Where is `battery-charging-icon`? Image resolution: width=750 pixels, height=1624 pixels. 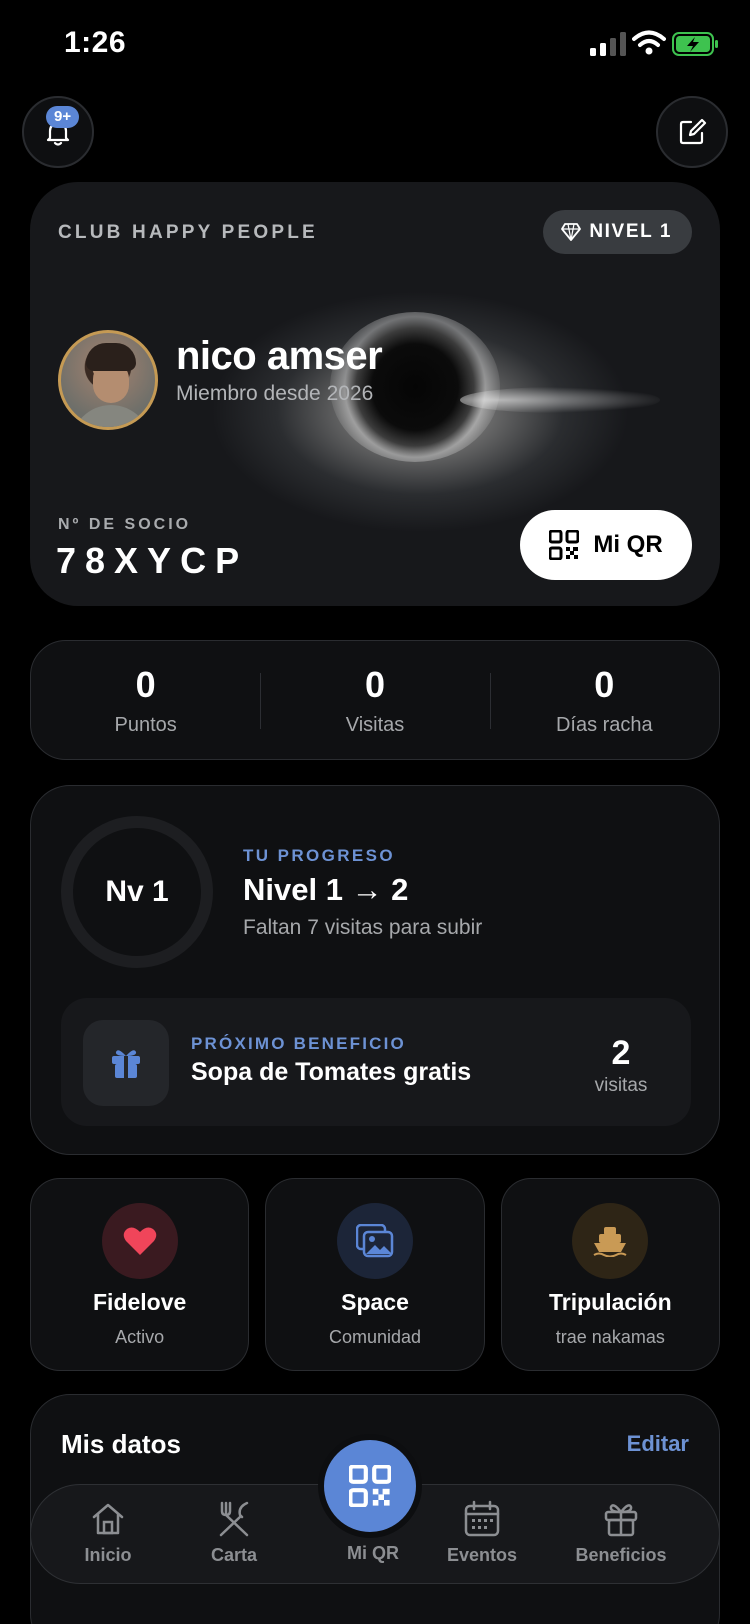
battery-charging-icon is located at coordinates (695, 44).